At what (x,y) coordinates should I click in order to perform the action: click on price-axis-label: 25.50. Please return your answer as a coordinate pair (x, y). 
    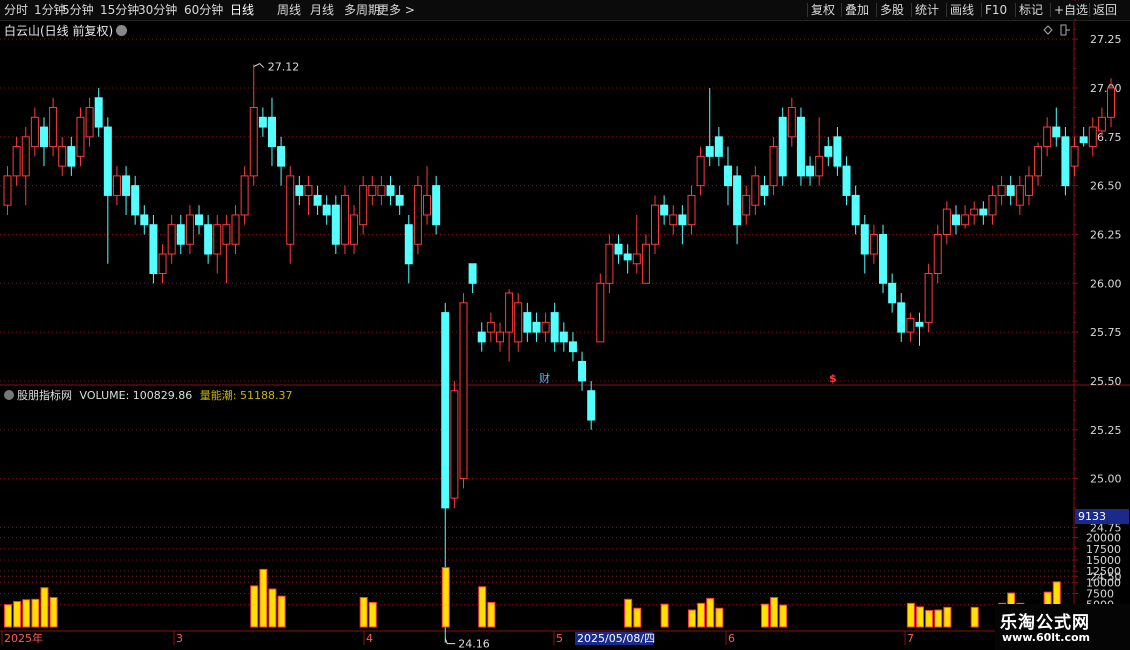
    Looking at the image, I should click on (1106, 381).